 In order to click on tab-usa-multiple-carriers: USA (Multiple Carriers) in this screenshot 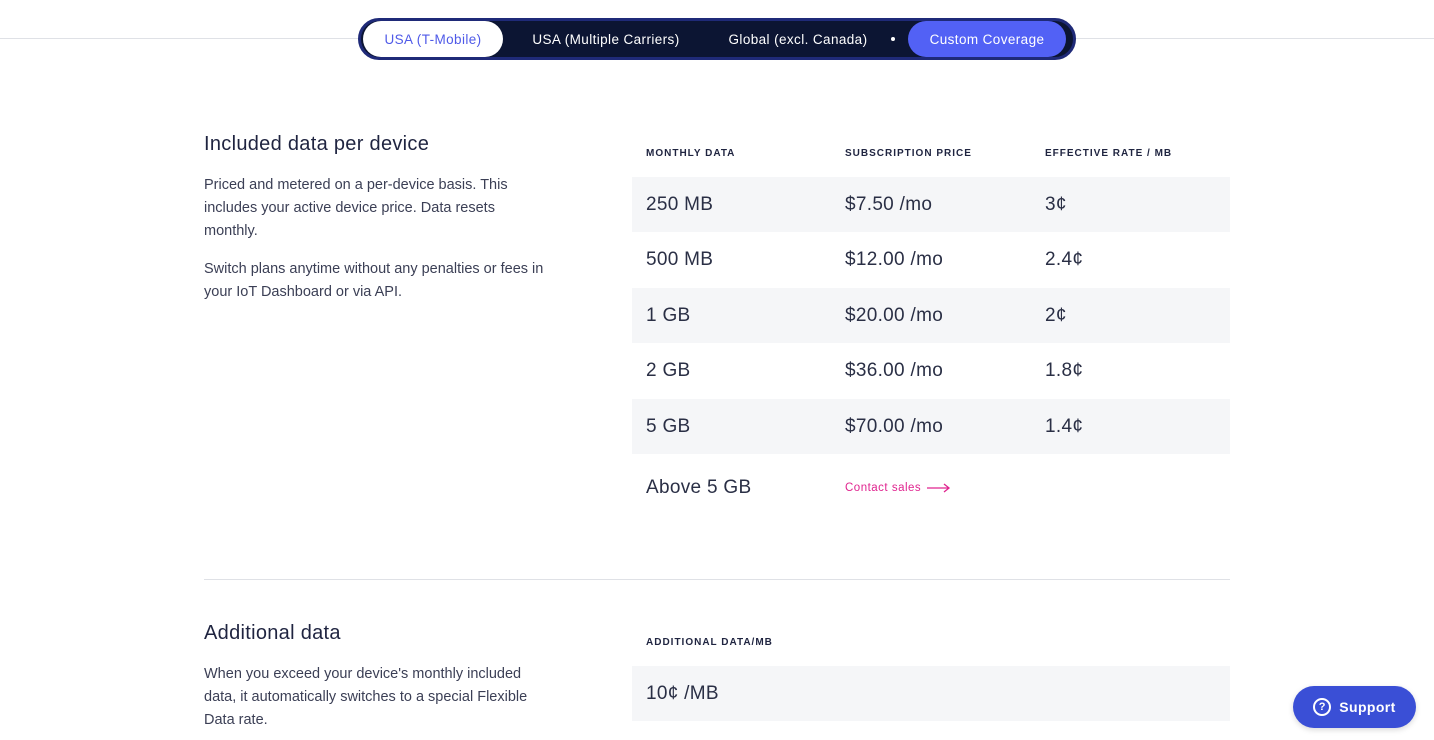, I will do `click(606, 39)`.